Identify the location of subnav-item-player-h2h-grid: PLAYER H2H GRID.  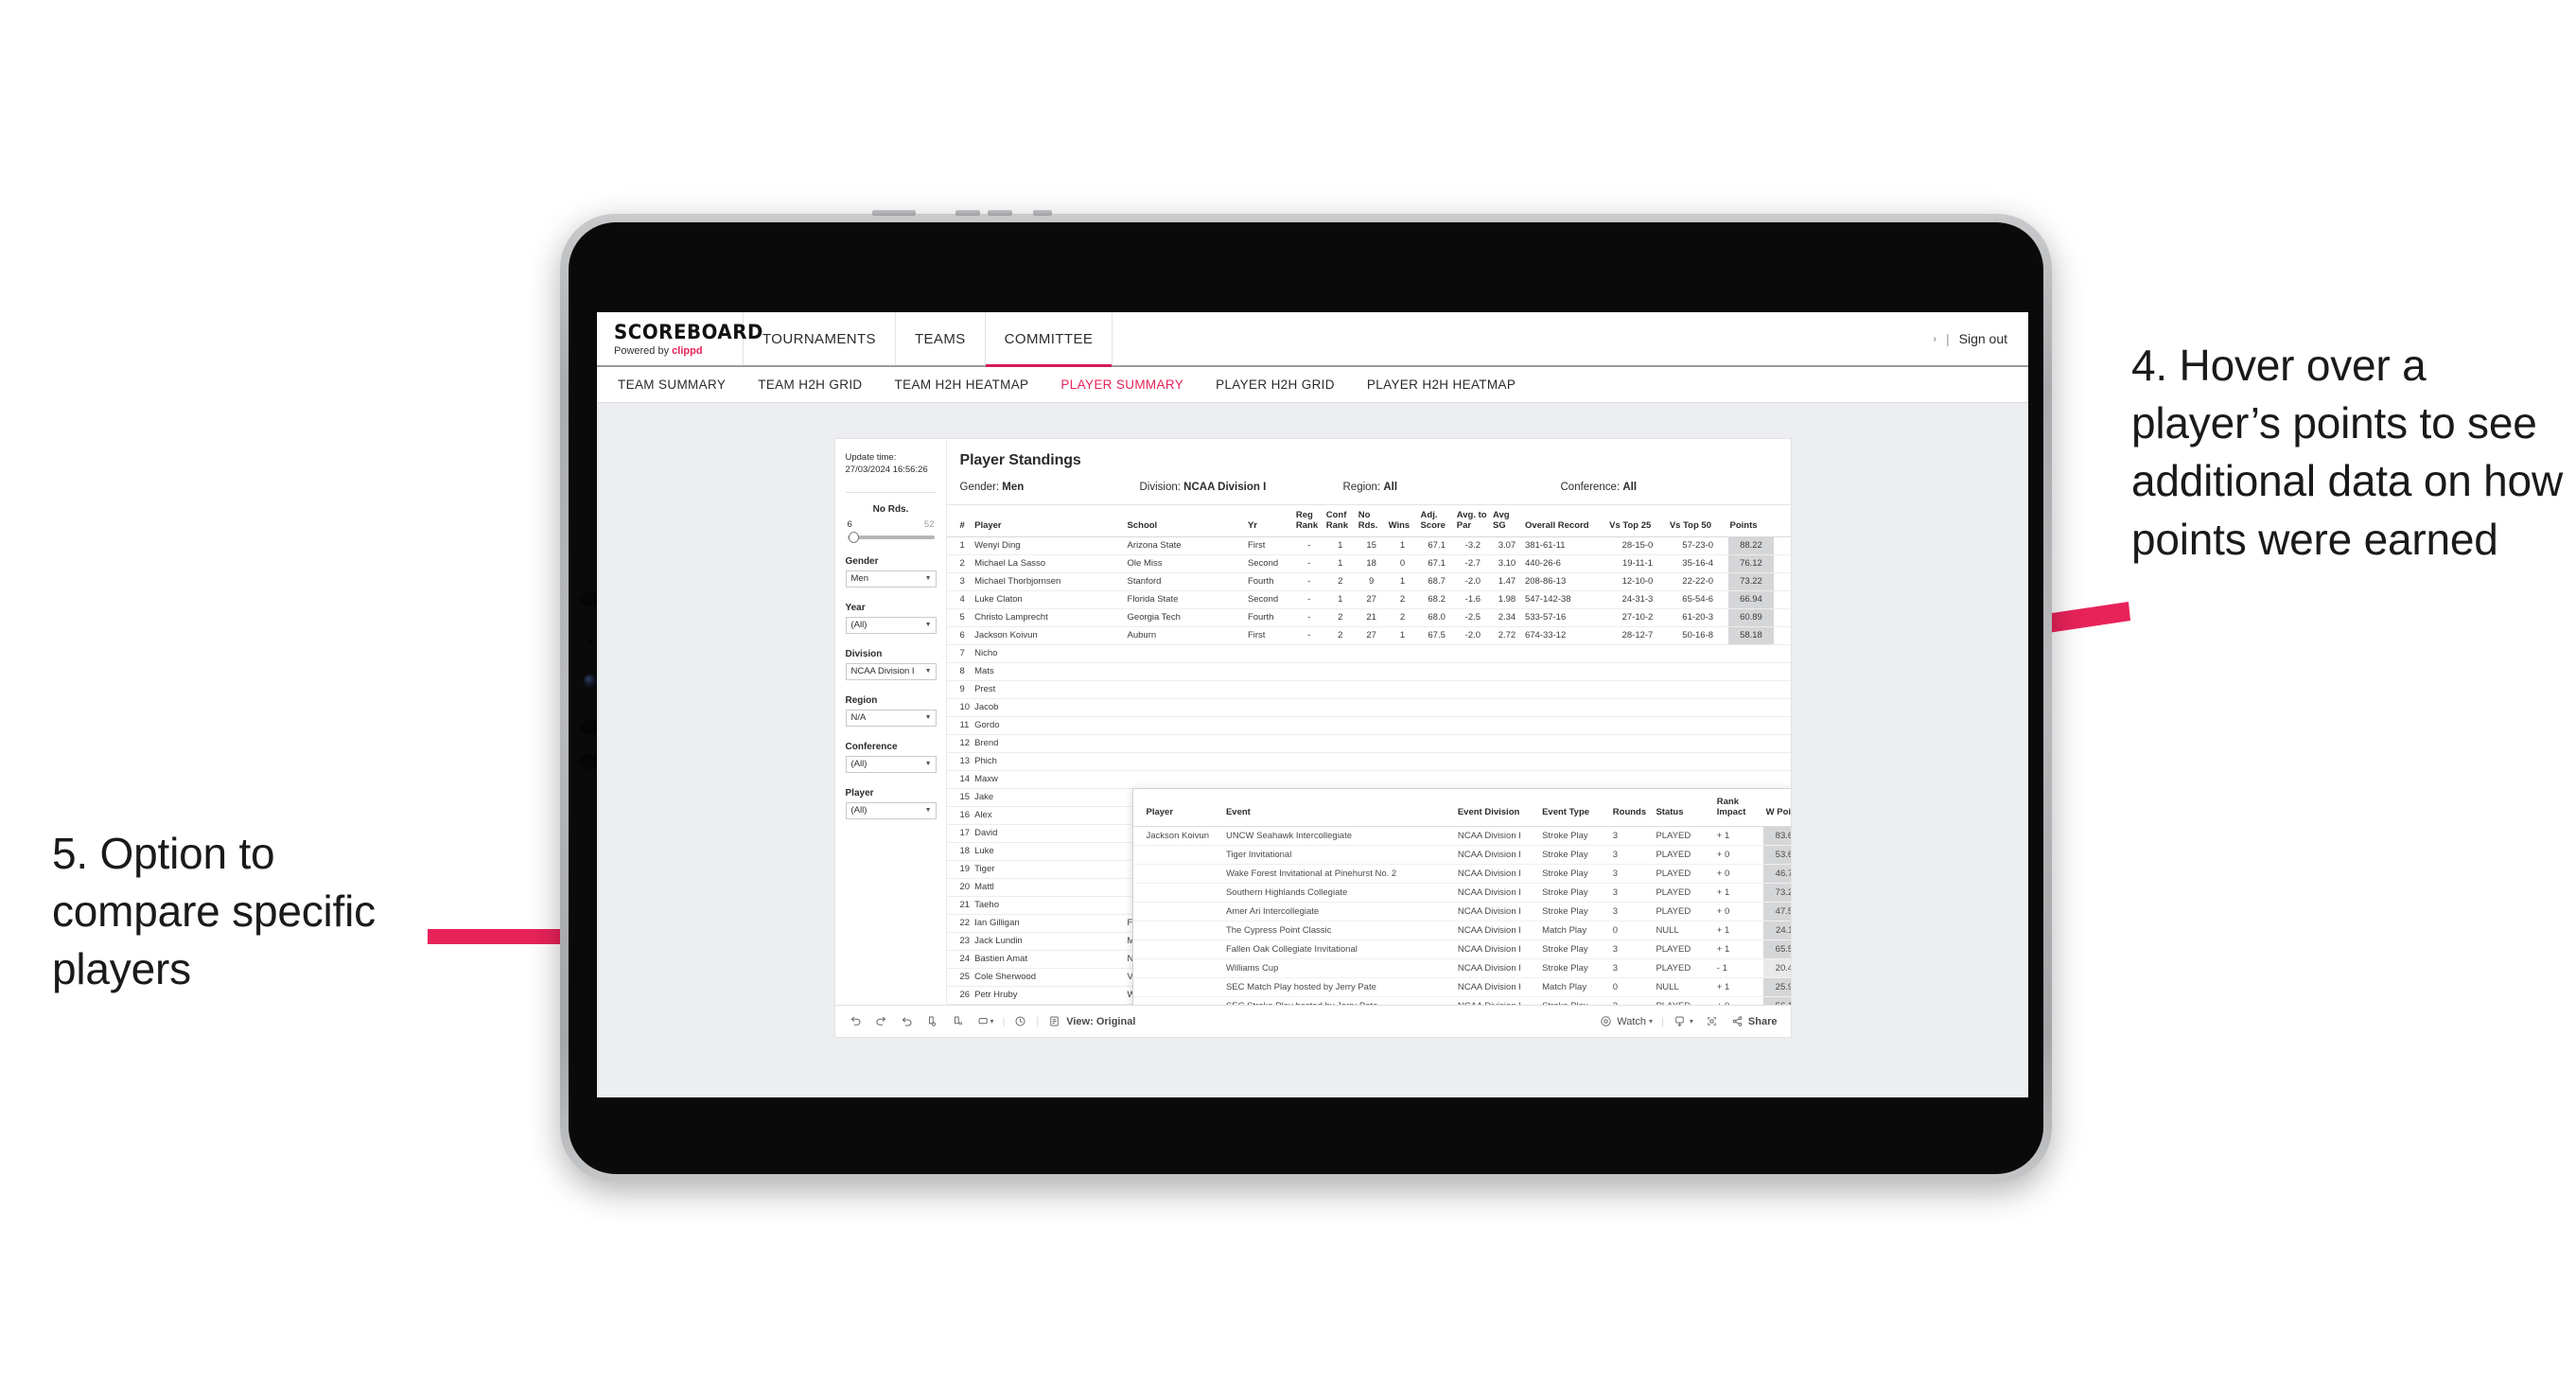
(1275, 384).